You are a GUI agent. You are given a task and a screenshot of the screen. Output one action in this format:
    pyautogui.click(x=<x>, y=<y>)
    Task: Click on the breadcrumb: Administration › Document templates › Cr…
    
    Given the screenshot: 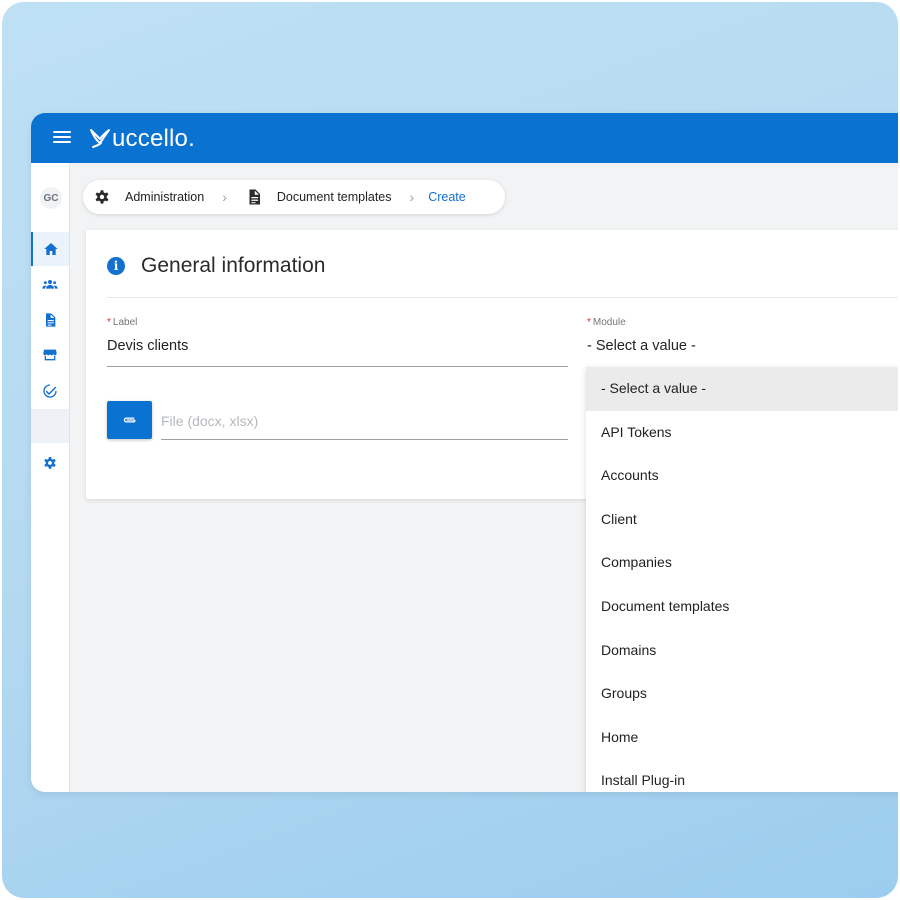 What is the action you would take?
    pyautogui.click(x=294, y=197)
    